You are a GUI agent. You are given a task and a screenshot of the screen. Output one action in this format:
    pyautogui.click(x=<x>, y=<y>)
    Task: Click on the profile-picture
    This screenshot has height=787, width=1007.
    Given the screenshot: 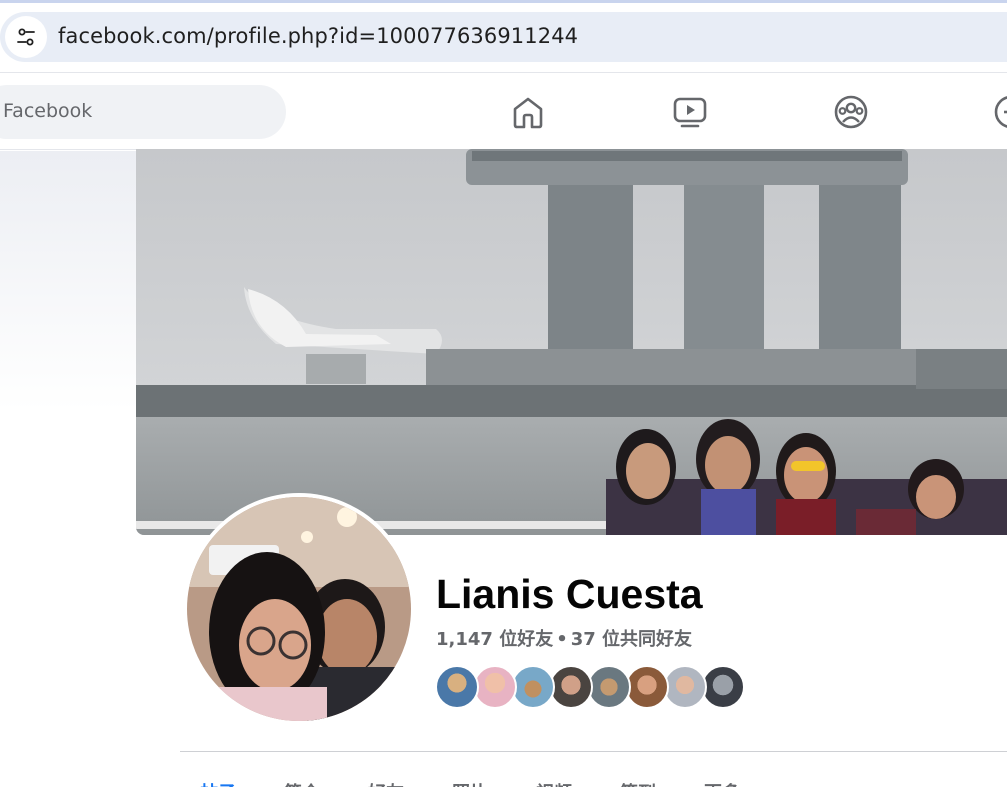 What is the action you would take?
    pyautogui.click(x=299, y=609)
    